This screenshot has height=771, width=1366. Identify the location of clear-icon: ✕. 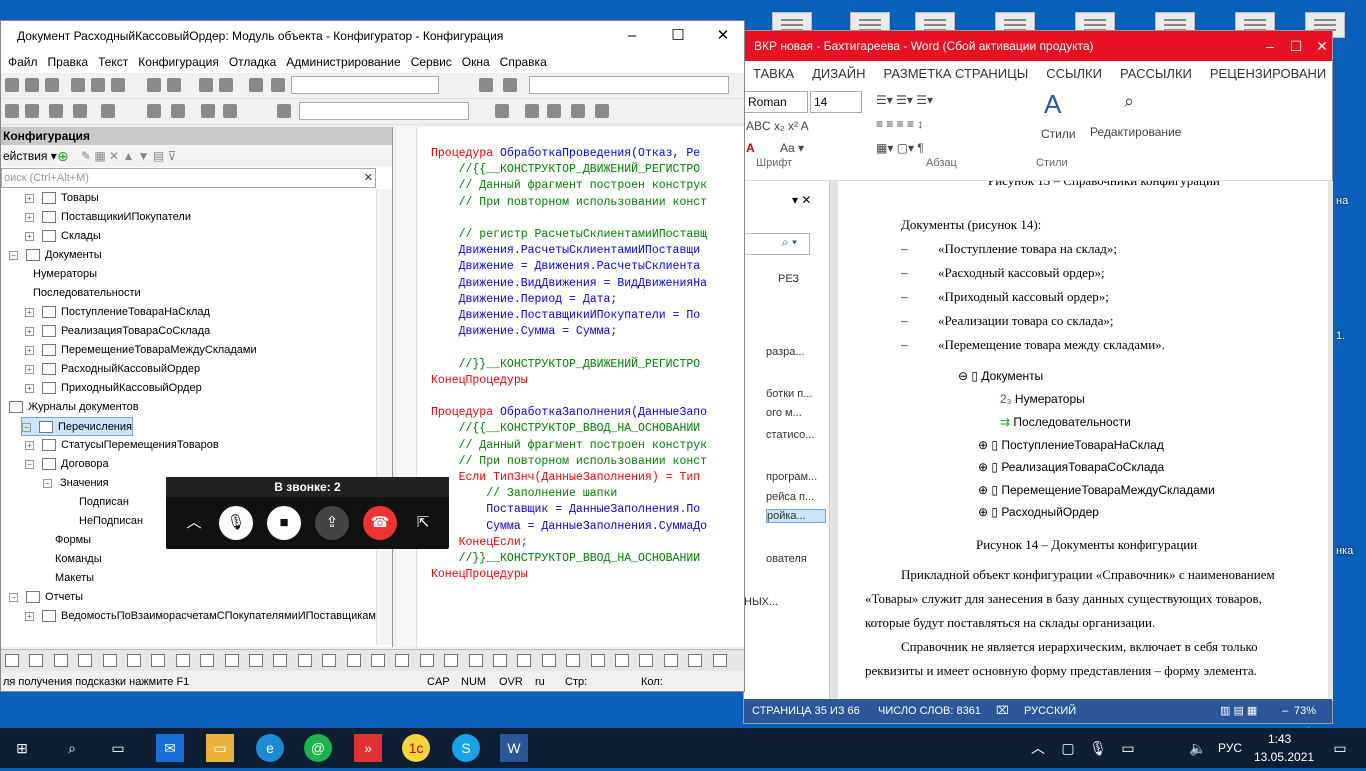
(368, 178).